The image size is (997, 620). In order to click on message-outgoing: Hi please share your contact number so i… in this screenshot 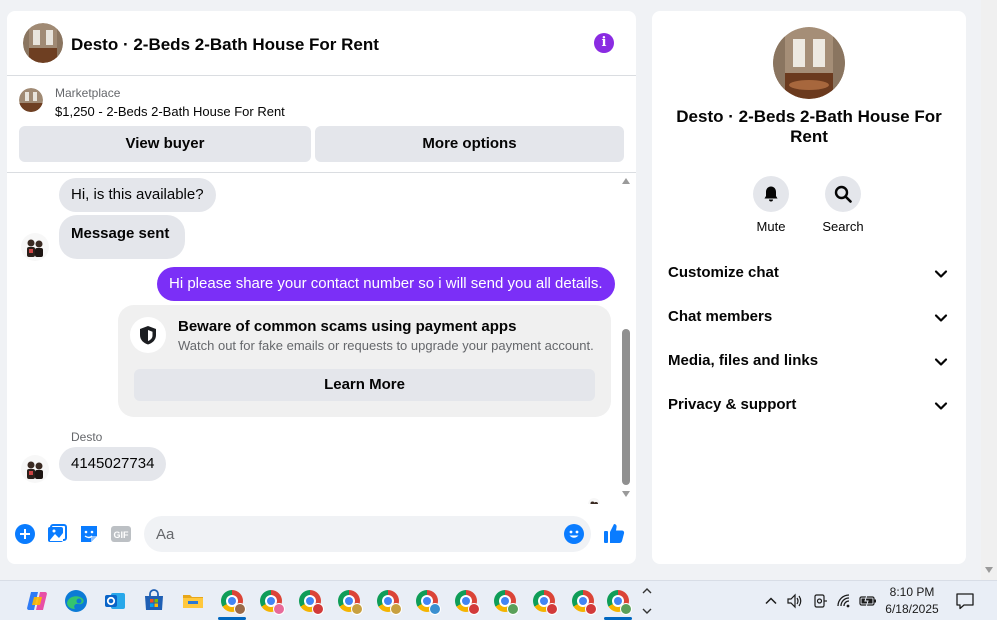, I will do `click(386, 284)`.